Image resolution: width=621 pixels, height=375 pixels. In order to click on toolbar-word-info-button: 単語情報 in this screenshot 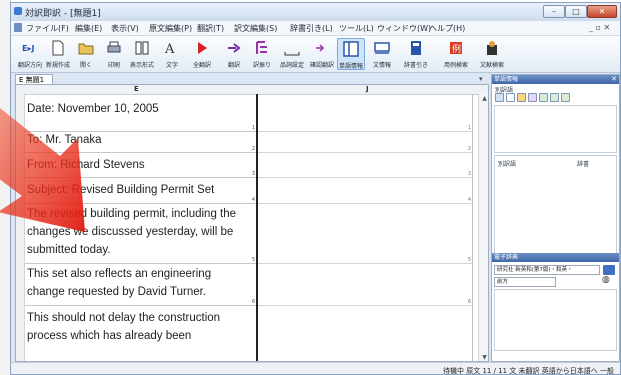, I will do `click(351, 54)`.